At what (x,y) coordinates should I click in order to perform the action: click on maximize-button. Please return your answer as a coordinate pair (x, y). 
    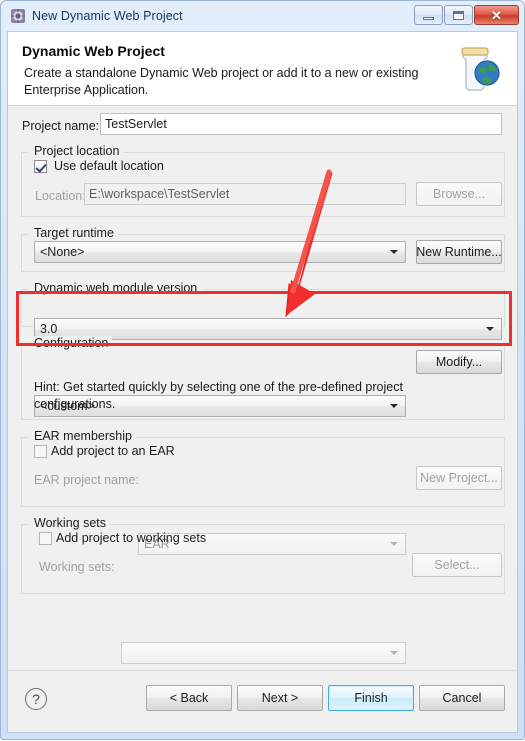
    Looking at the image, I should click on (458, 15).